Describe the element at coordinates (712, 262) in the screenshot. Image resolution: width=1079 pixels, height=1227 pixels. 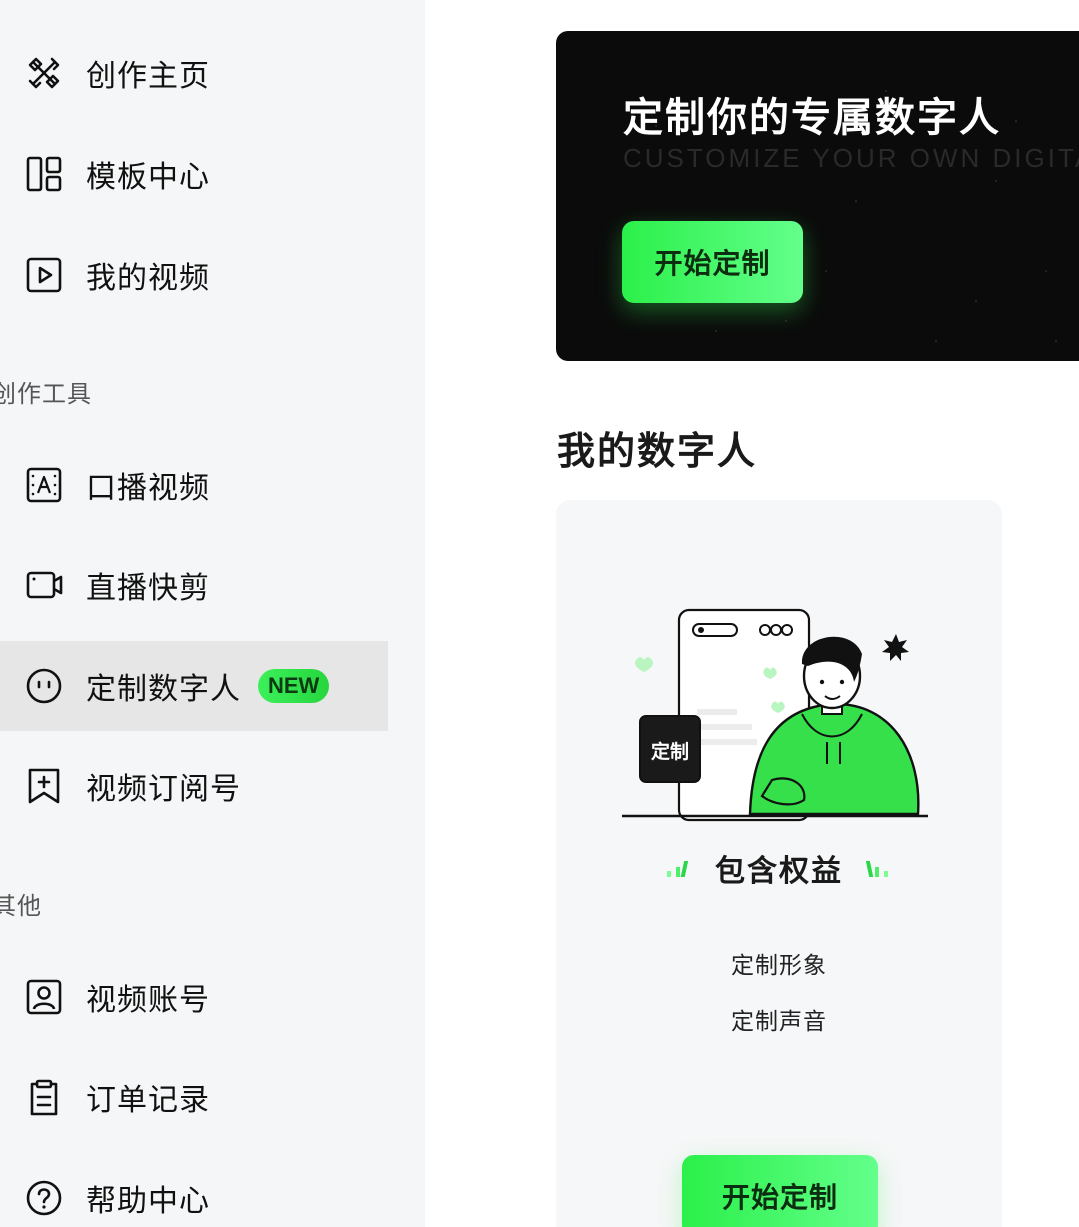
I see `hero-start-customize-button: 开始定制` at that location.